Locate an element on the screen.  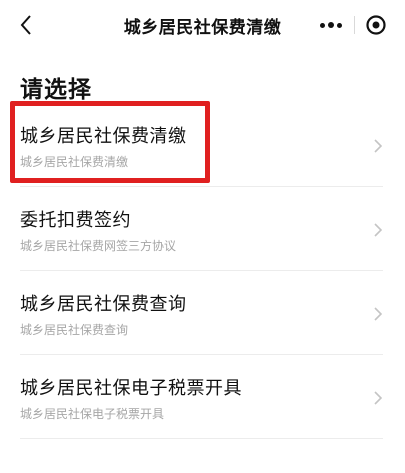
list-item-subtitle: 城乡居民社保费网签三方协议 is located at coordinates (98, 246).